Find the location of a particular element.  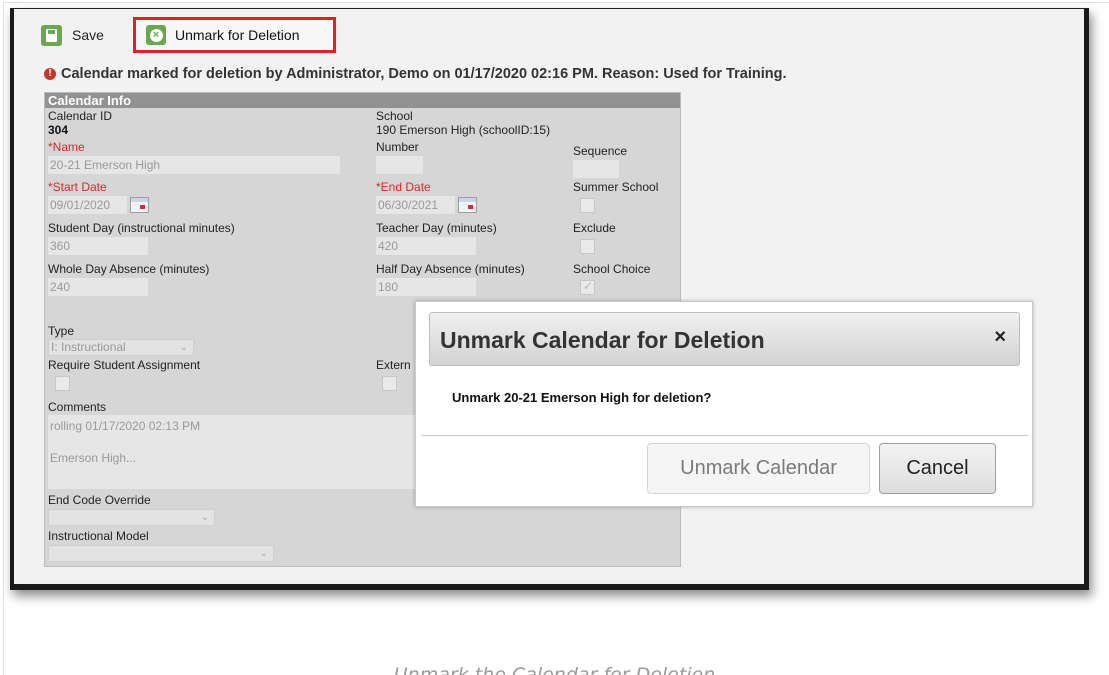

end-date-calendar-icon is located at coordinates (467, 205).